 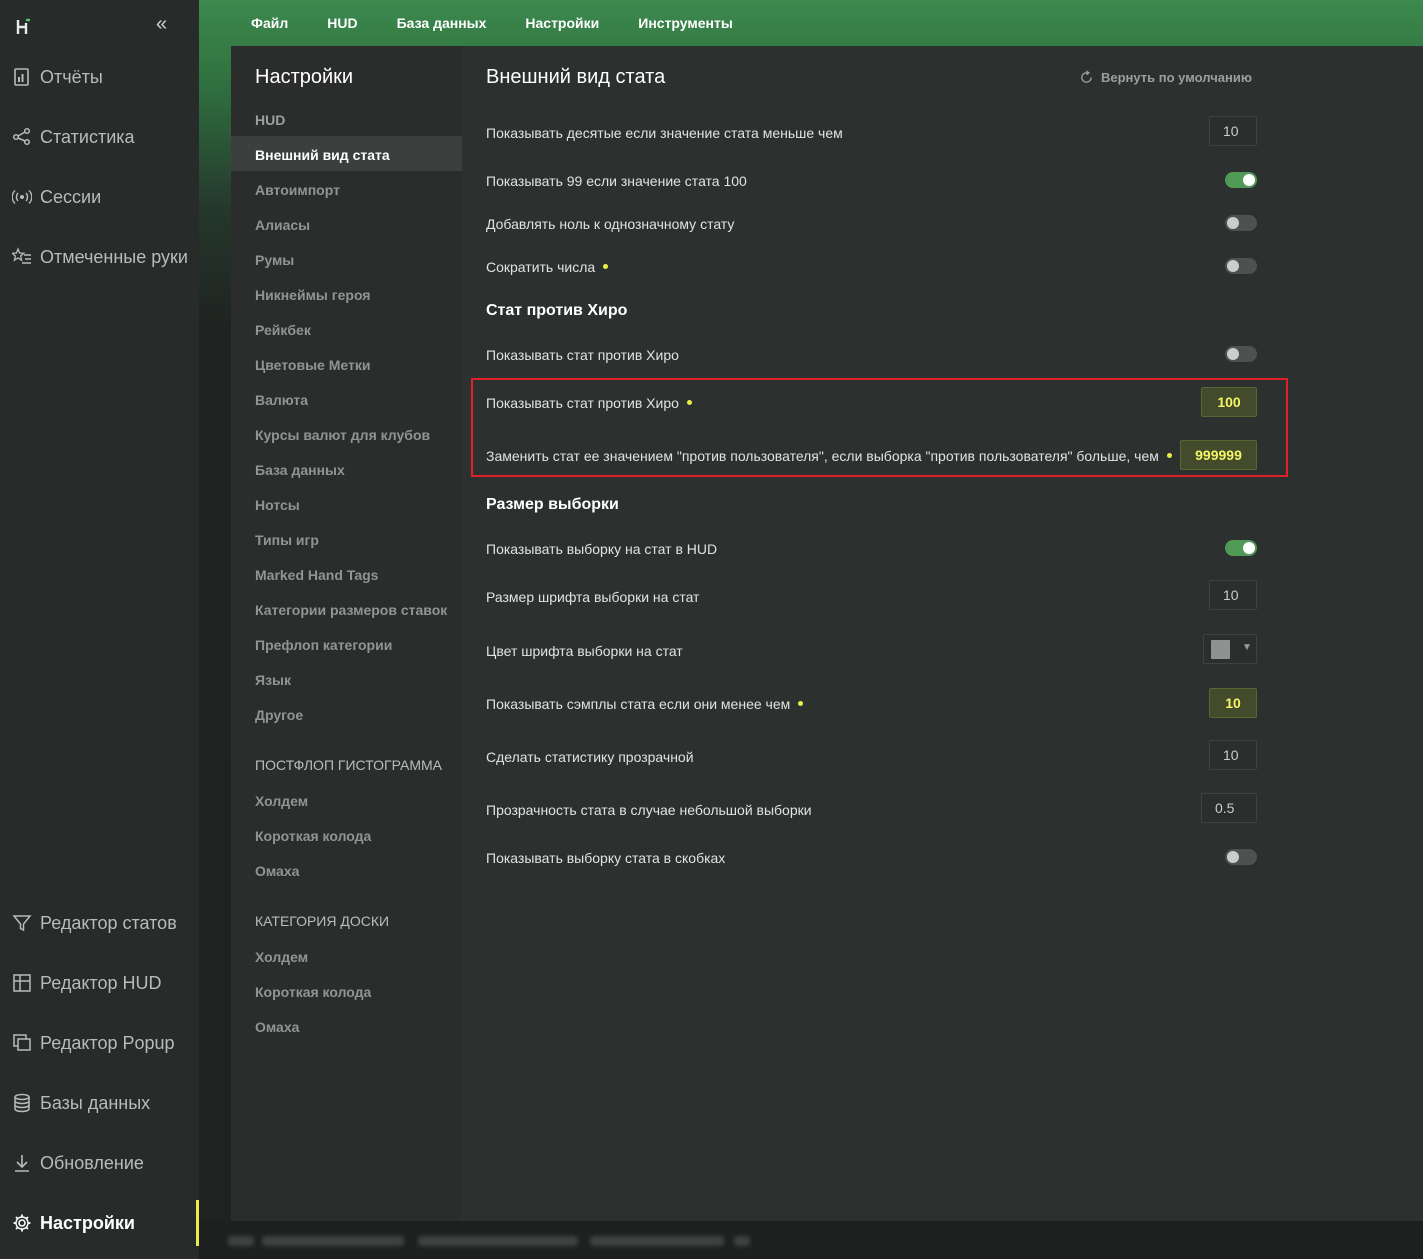 I want to click on collapse-sidebar-icon: «, so click(x=166, y=24).